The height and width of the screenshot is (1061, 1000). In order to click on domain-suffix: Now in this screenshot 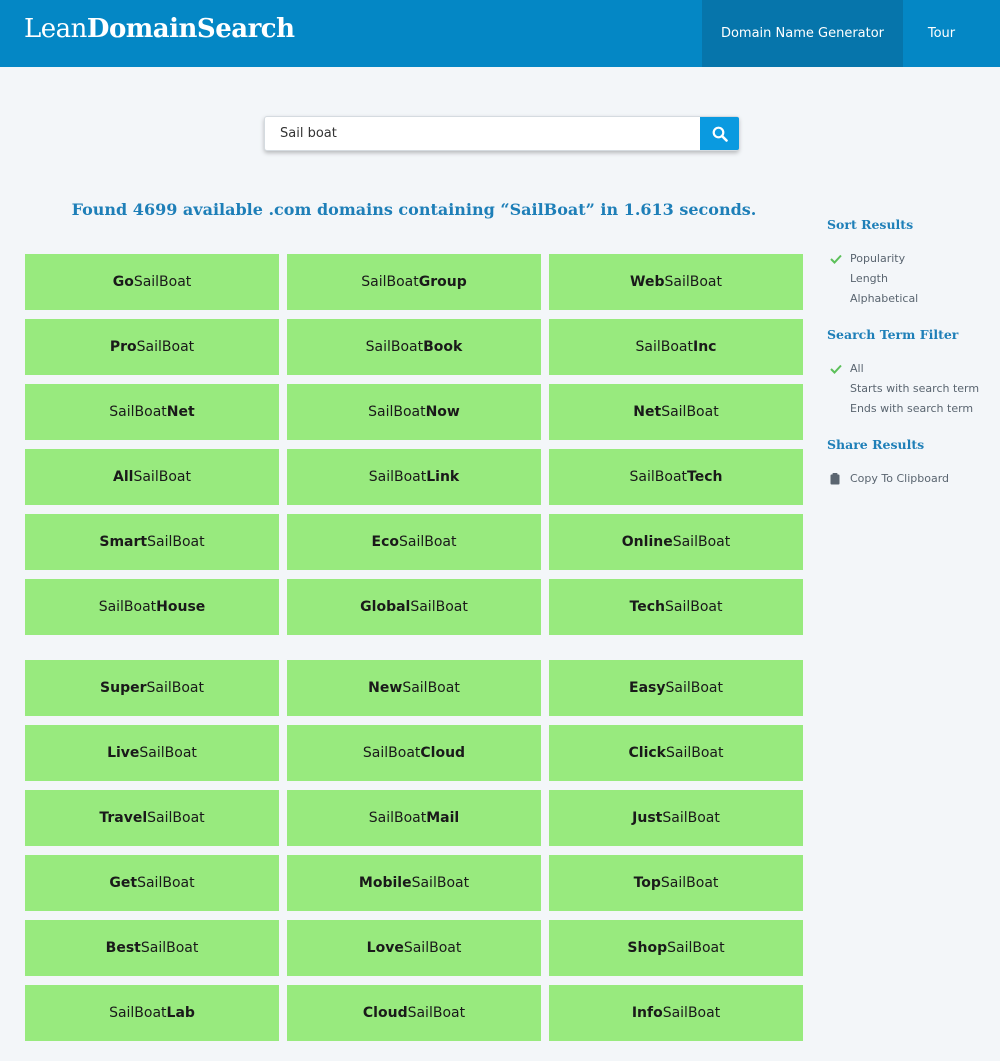, I will do `click(442, 412)`.